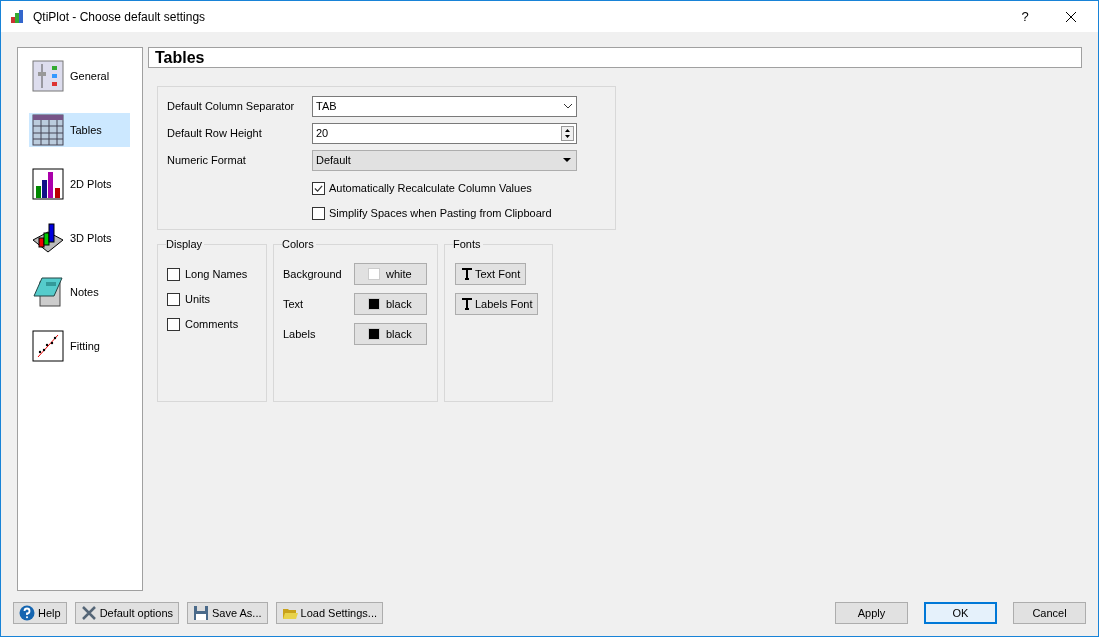  I want to click on field-label: Text, so click(294, 304).